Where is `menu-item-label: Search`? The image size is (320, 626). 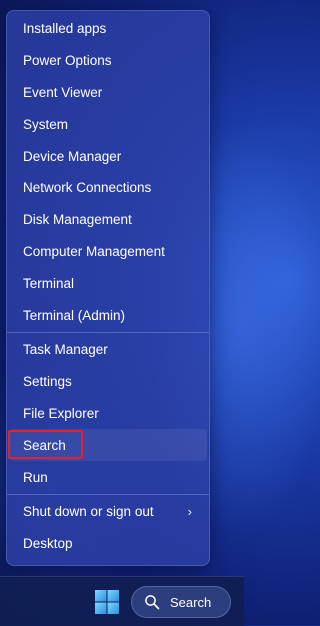
menu-item-label: Search is located at coordinates (44, 445).